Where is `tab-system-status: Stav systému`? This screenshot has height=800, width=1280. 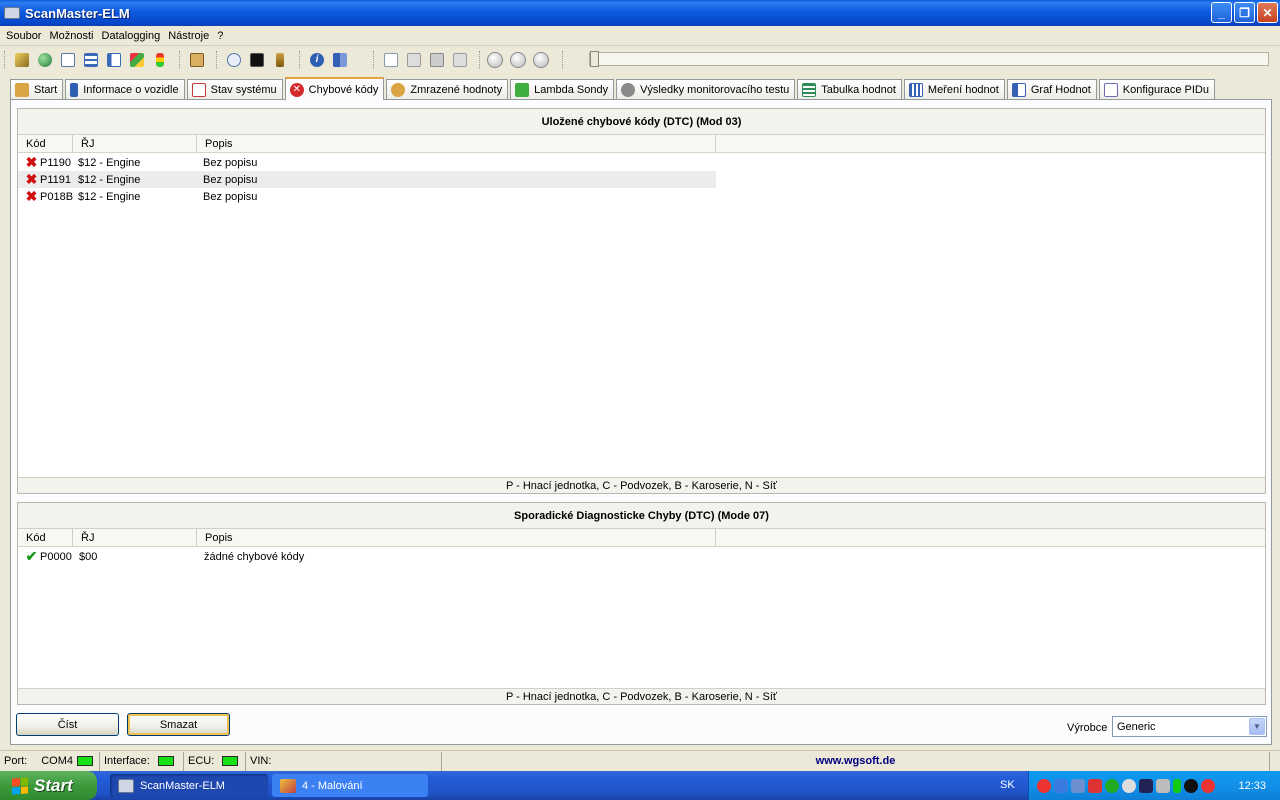
tab-system-status: Stav systému is located at coordinates (234, 89).